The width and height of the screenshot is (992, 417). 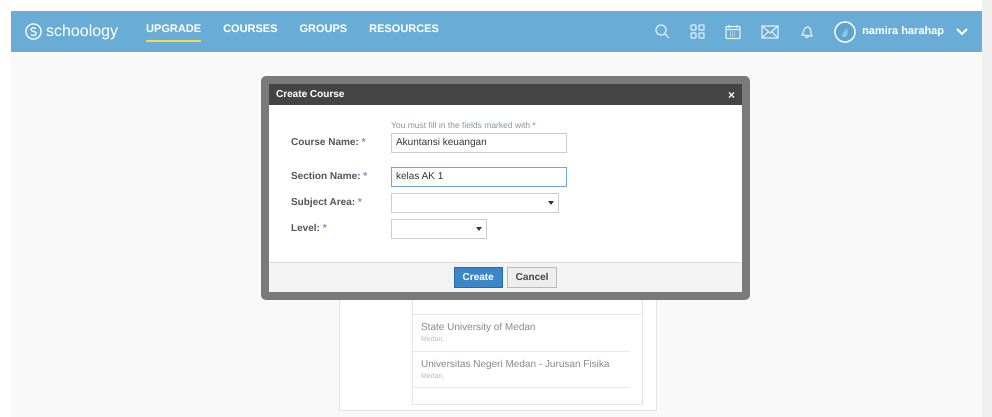 I want to click on nav-link: UPGRADE, so click(x=174, y=31).